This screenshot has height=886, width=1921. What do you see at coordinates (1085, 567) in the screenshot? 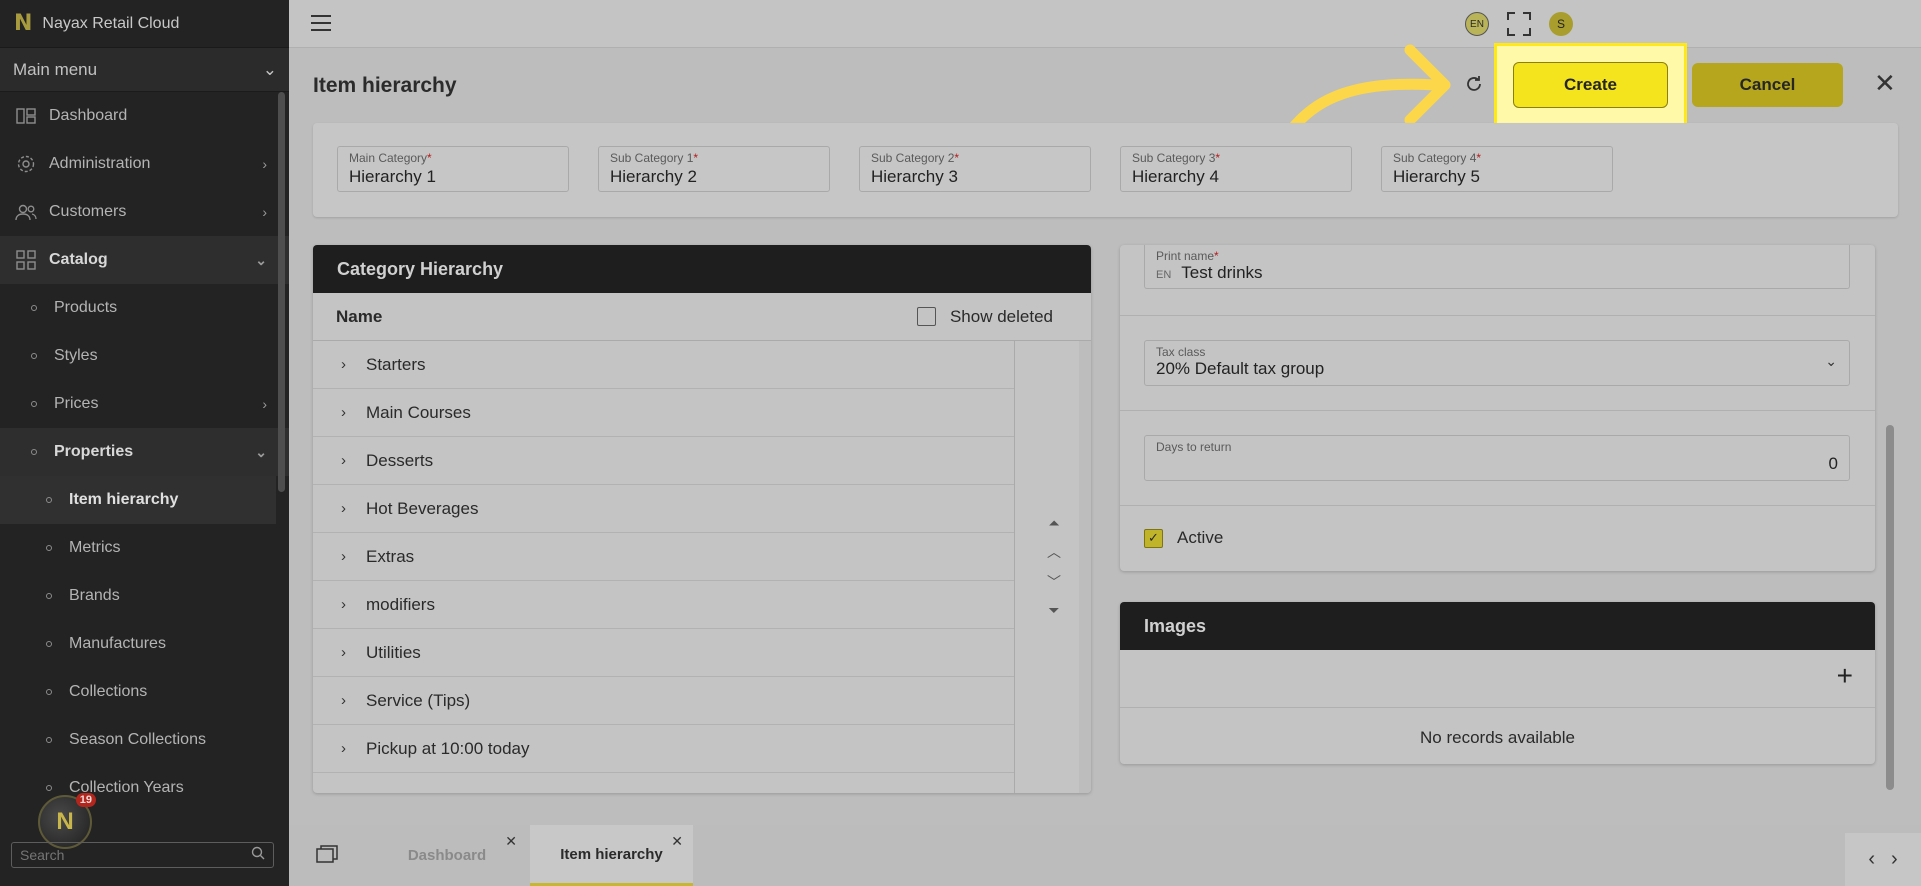
I see `hierarchy-scrollbar` at bounding box center [1085, 567].